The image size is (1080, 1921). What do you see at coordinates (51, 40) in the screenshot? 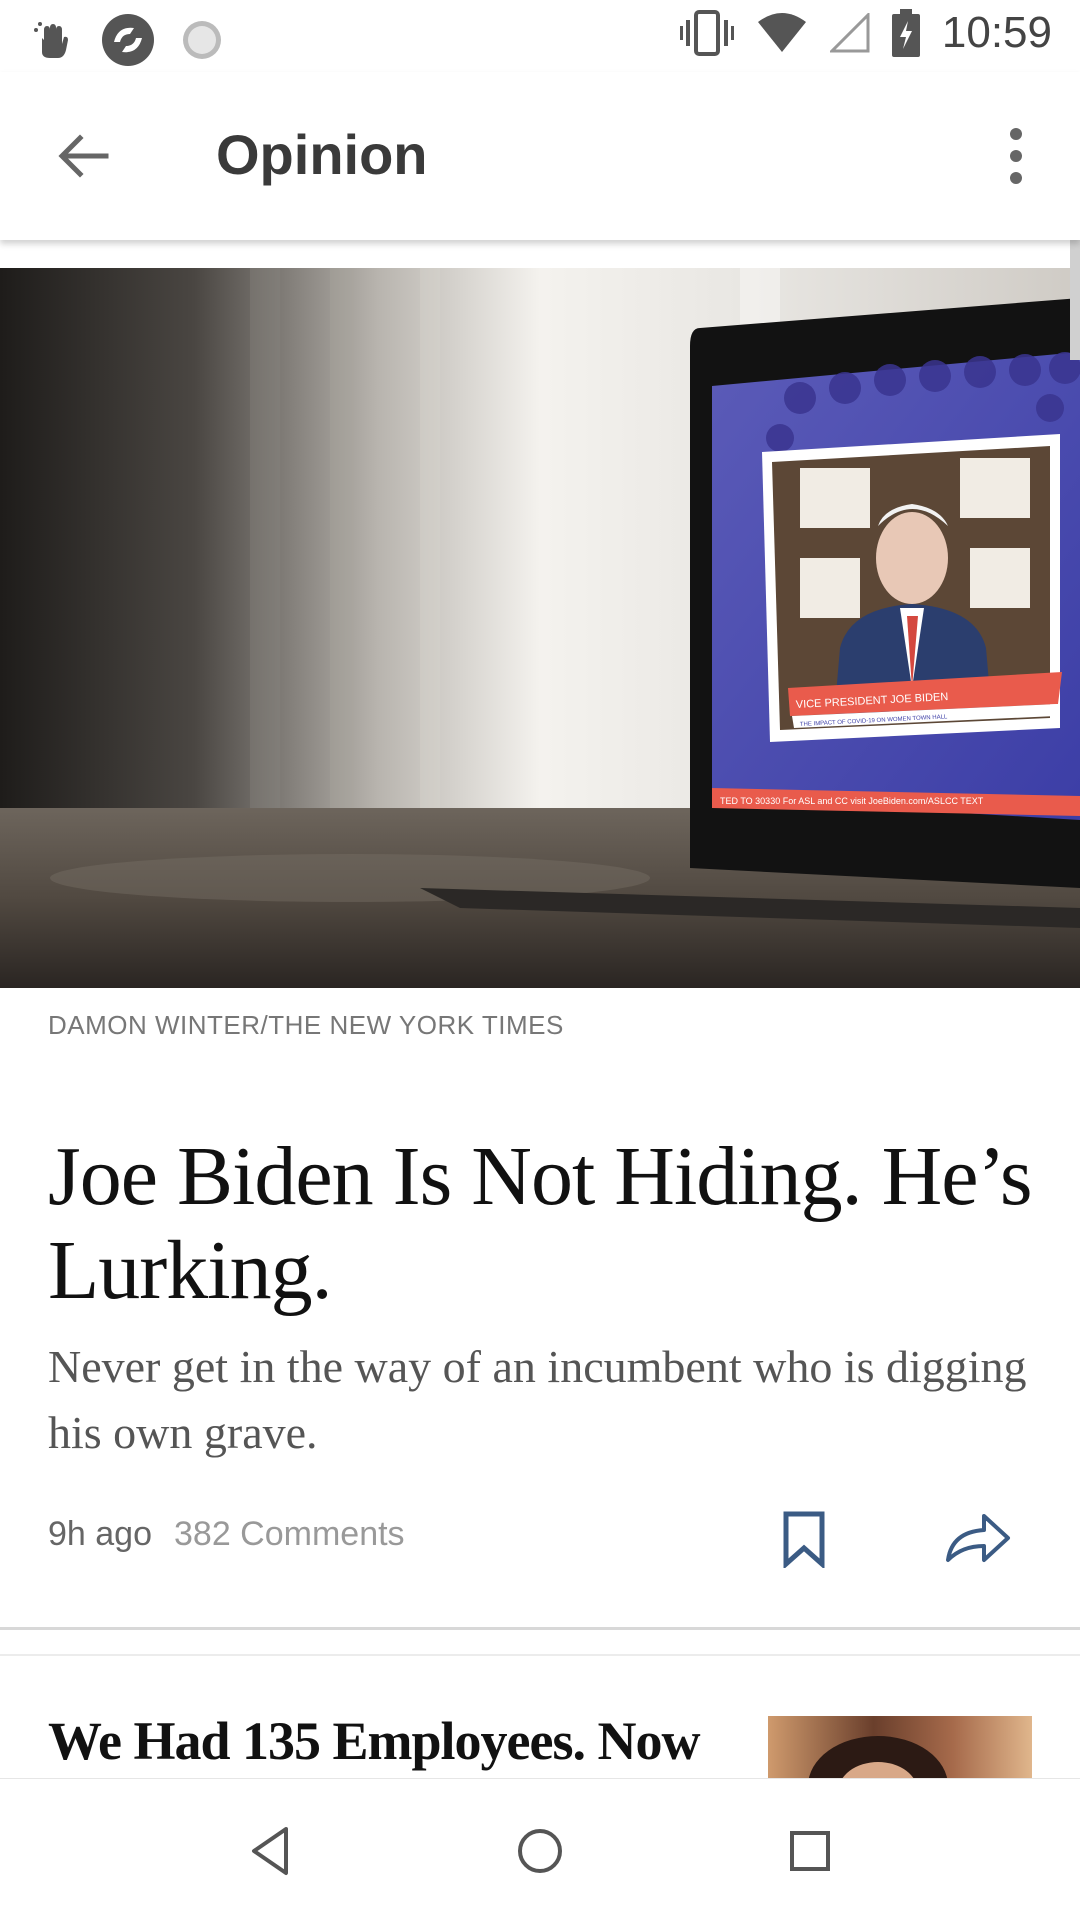
I see `hand-icon` at bounding box center [51, 40].